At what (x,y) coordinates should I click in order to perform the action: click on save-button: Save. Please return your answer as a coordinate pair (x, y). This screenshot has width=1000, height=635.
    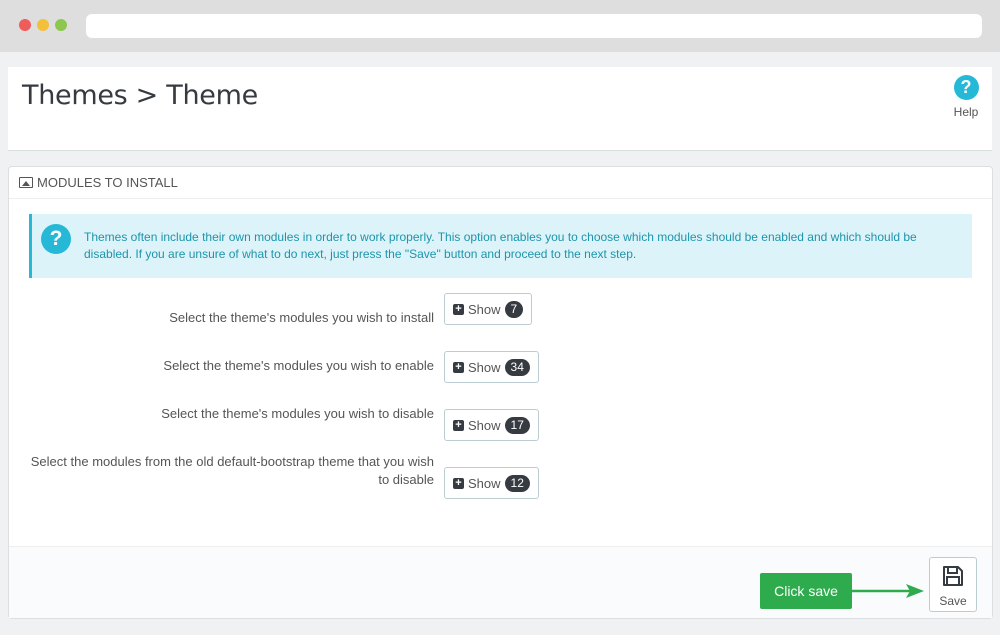
    Looking at the image, I should click on (953, 584).